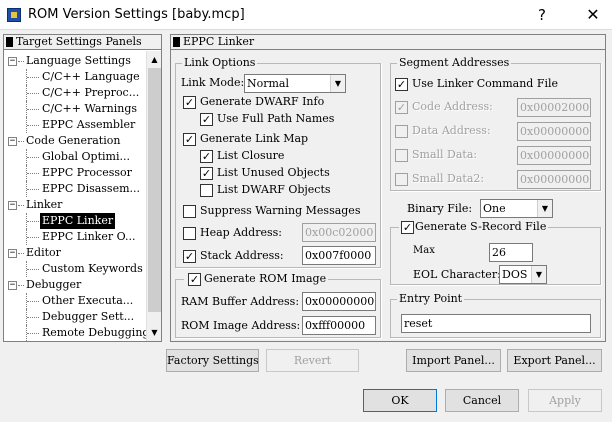 The image size is (612, 422). Describe the element at coordinates (515, 274) in the screenshot. I see `eol-character-value: DOS` at that location.